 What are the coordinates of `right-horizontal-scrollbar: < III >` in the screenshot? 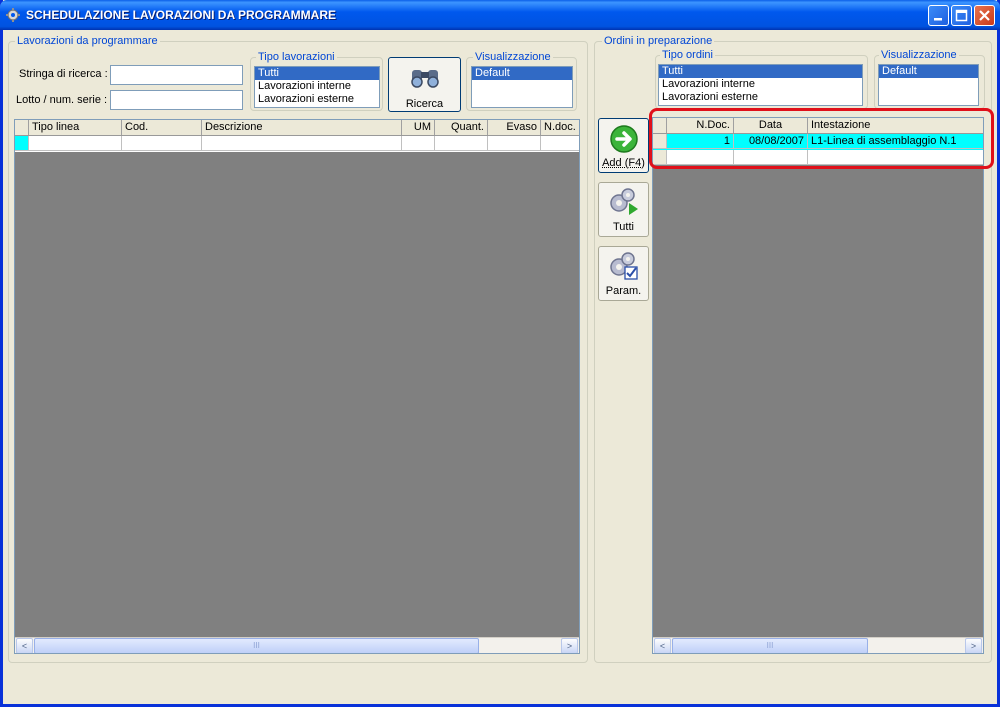 It's located at (818, 645).